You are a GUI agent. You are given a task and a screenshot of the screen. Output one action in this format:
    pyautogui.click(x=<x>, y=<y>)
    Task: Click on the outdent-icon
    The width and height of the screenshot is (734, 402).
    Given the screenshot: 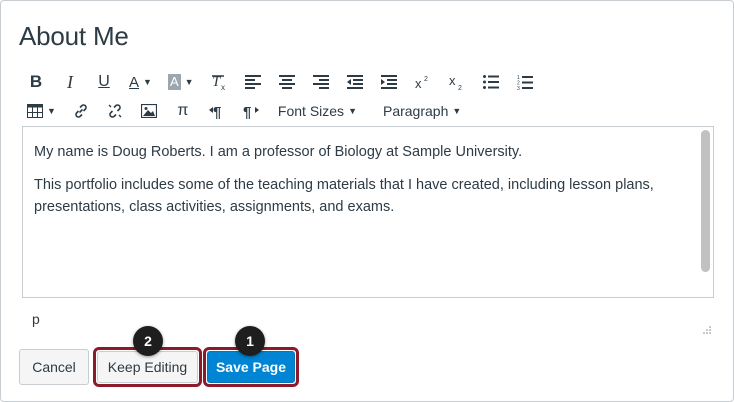 What is the action you would take?
    pyautogui.click(x=355, y=82)
    